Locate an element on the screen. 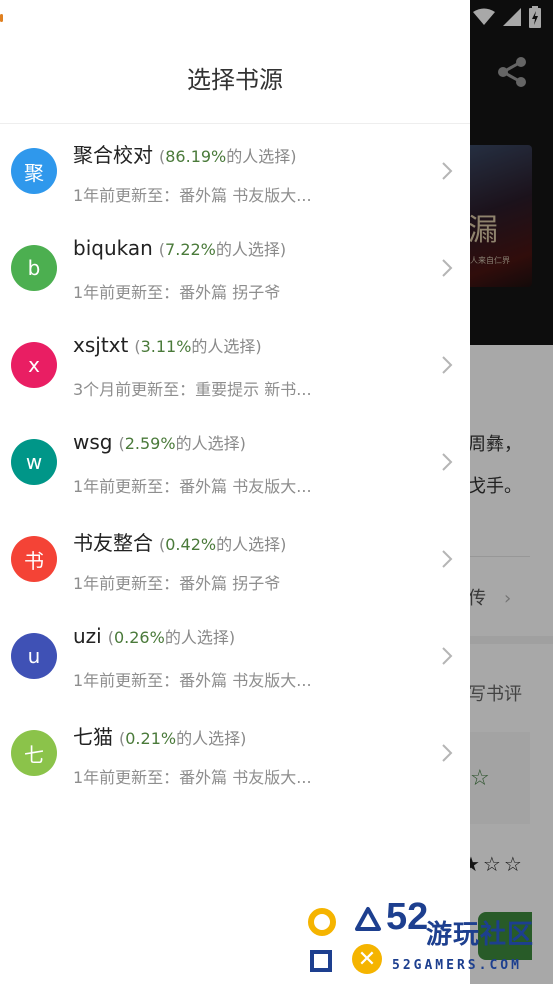  source-name: 聚合校对 is located at coordinates (113, 155).